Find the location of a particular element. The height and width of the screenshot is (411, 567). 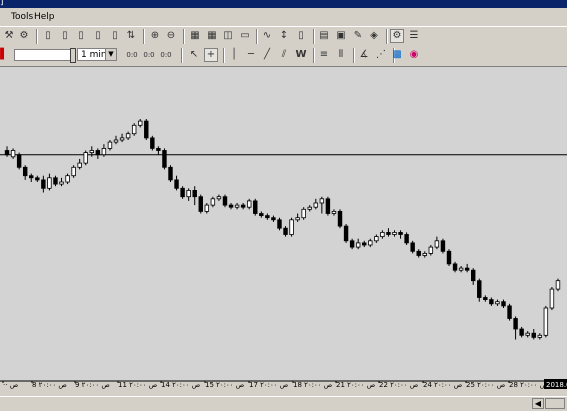

line-icon: ∿ is located at coordinates (267, 36).